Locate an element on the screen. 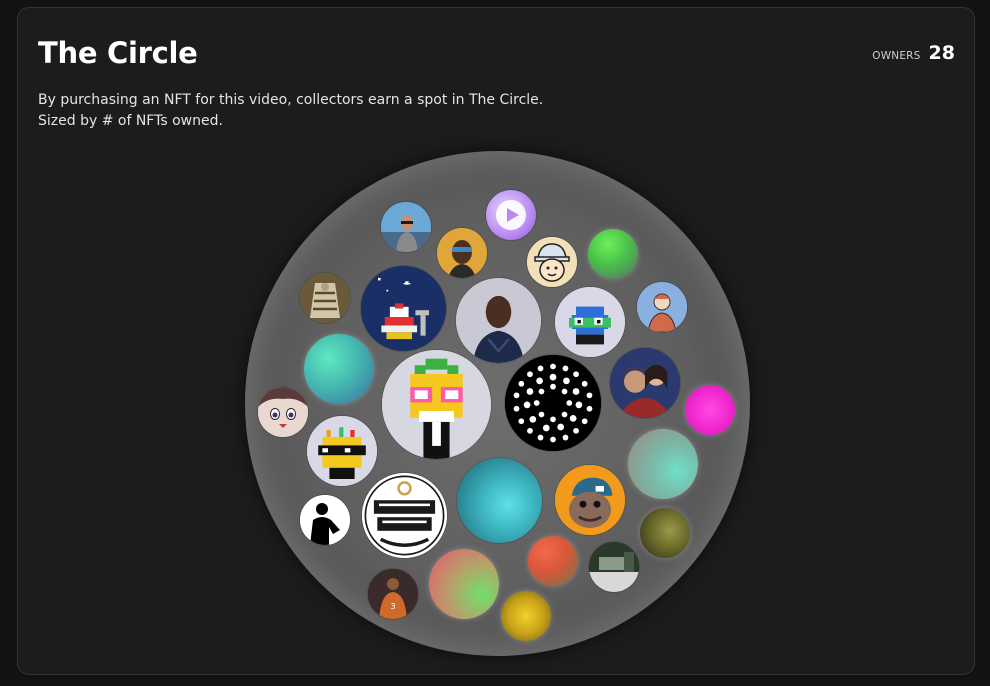 The width and height of the screenshot is (990, 686). owners-counter: OWNERS 28 is located at coordinates (913, 53).